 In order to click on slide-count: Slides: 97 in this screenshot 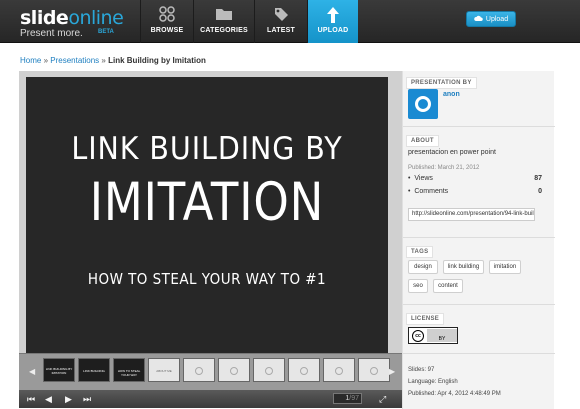, I will do `click(421, 370)`.